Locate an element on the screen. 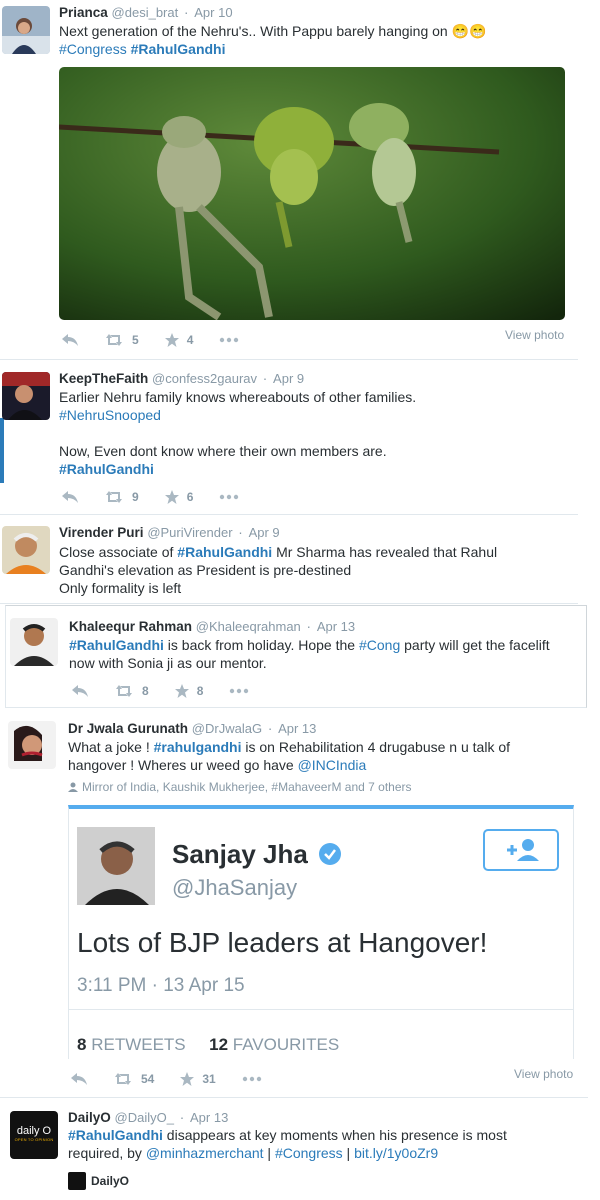 Image resolution: width=600 pixels, height=1200 pixels. mention-minhazmerchant: @minhazmerchant is located at coordinates (205, 1153).